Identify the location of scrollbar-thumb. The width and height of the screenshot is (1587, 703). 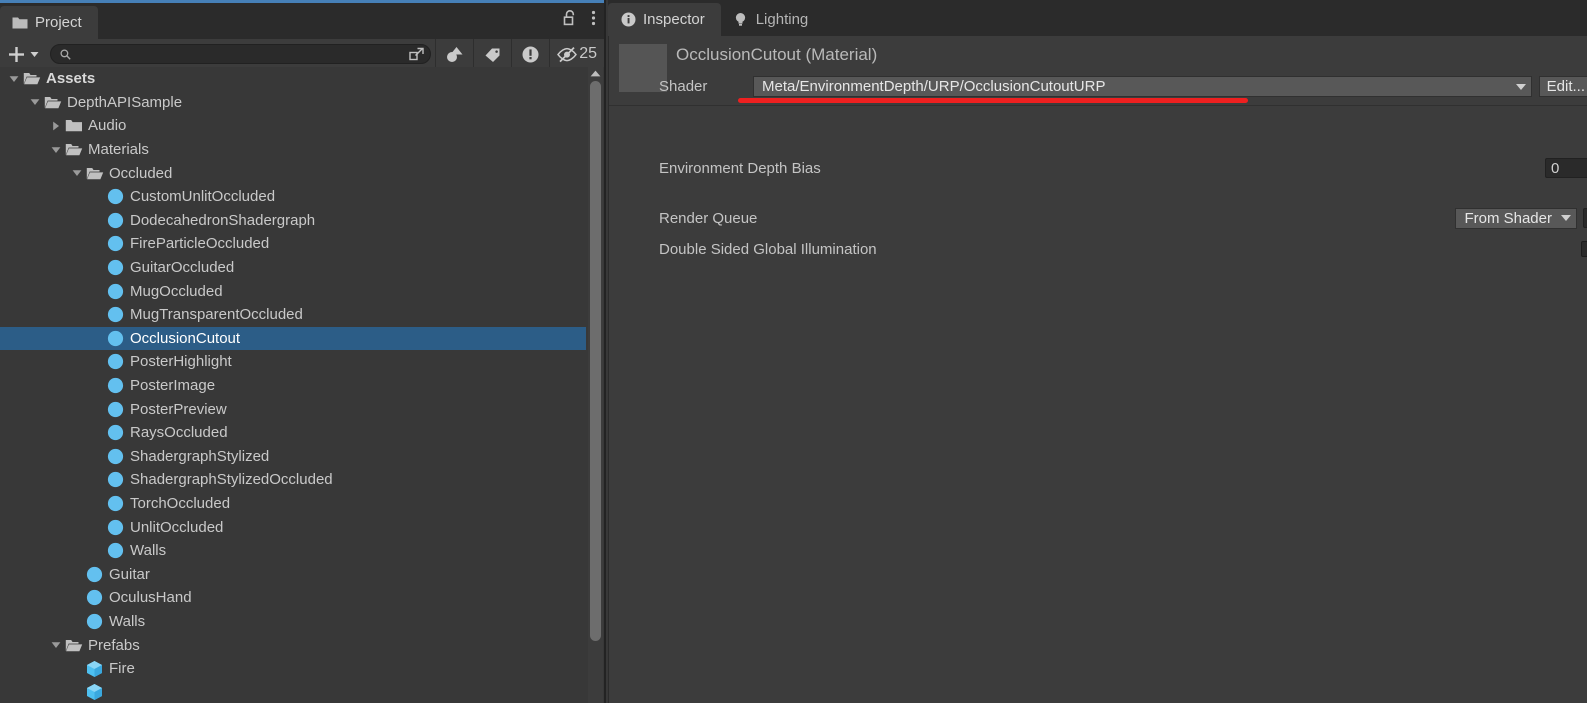
(595, 361).